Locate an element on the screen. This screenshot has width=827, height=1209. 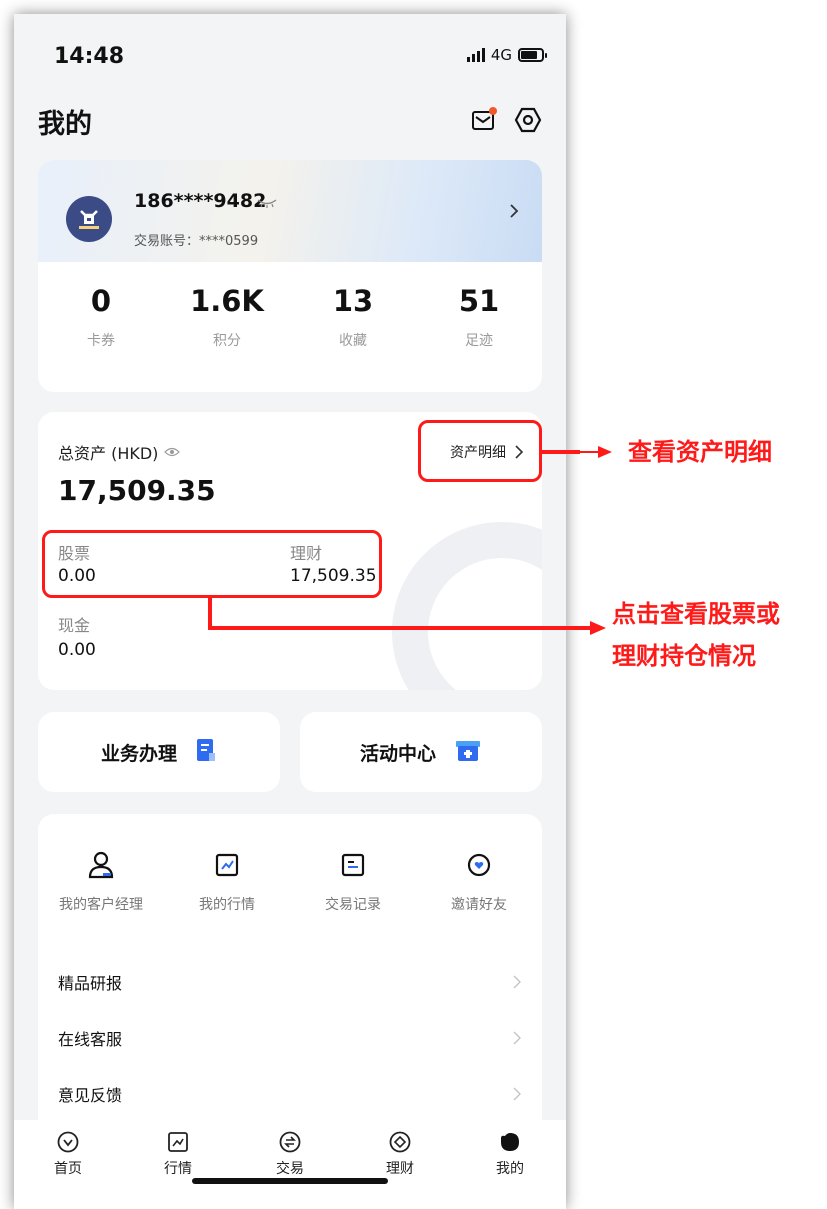
detail-arrowhead is located at coordinates (605, 452).